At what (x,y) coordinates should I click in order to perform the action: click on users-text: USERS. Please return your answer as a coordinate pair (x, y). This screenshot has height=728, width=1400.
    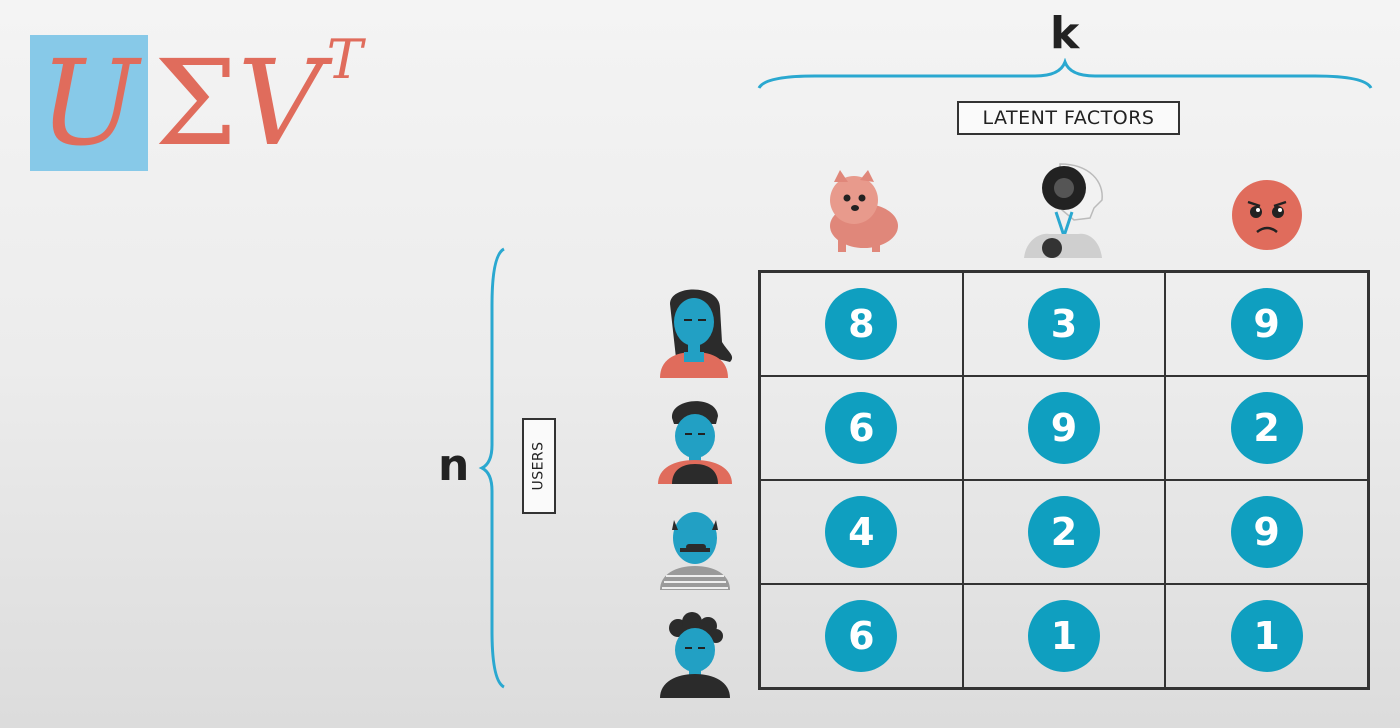
    Looking at the image, I should click on (539, 466).